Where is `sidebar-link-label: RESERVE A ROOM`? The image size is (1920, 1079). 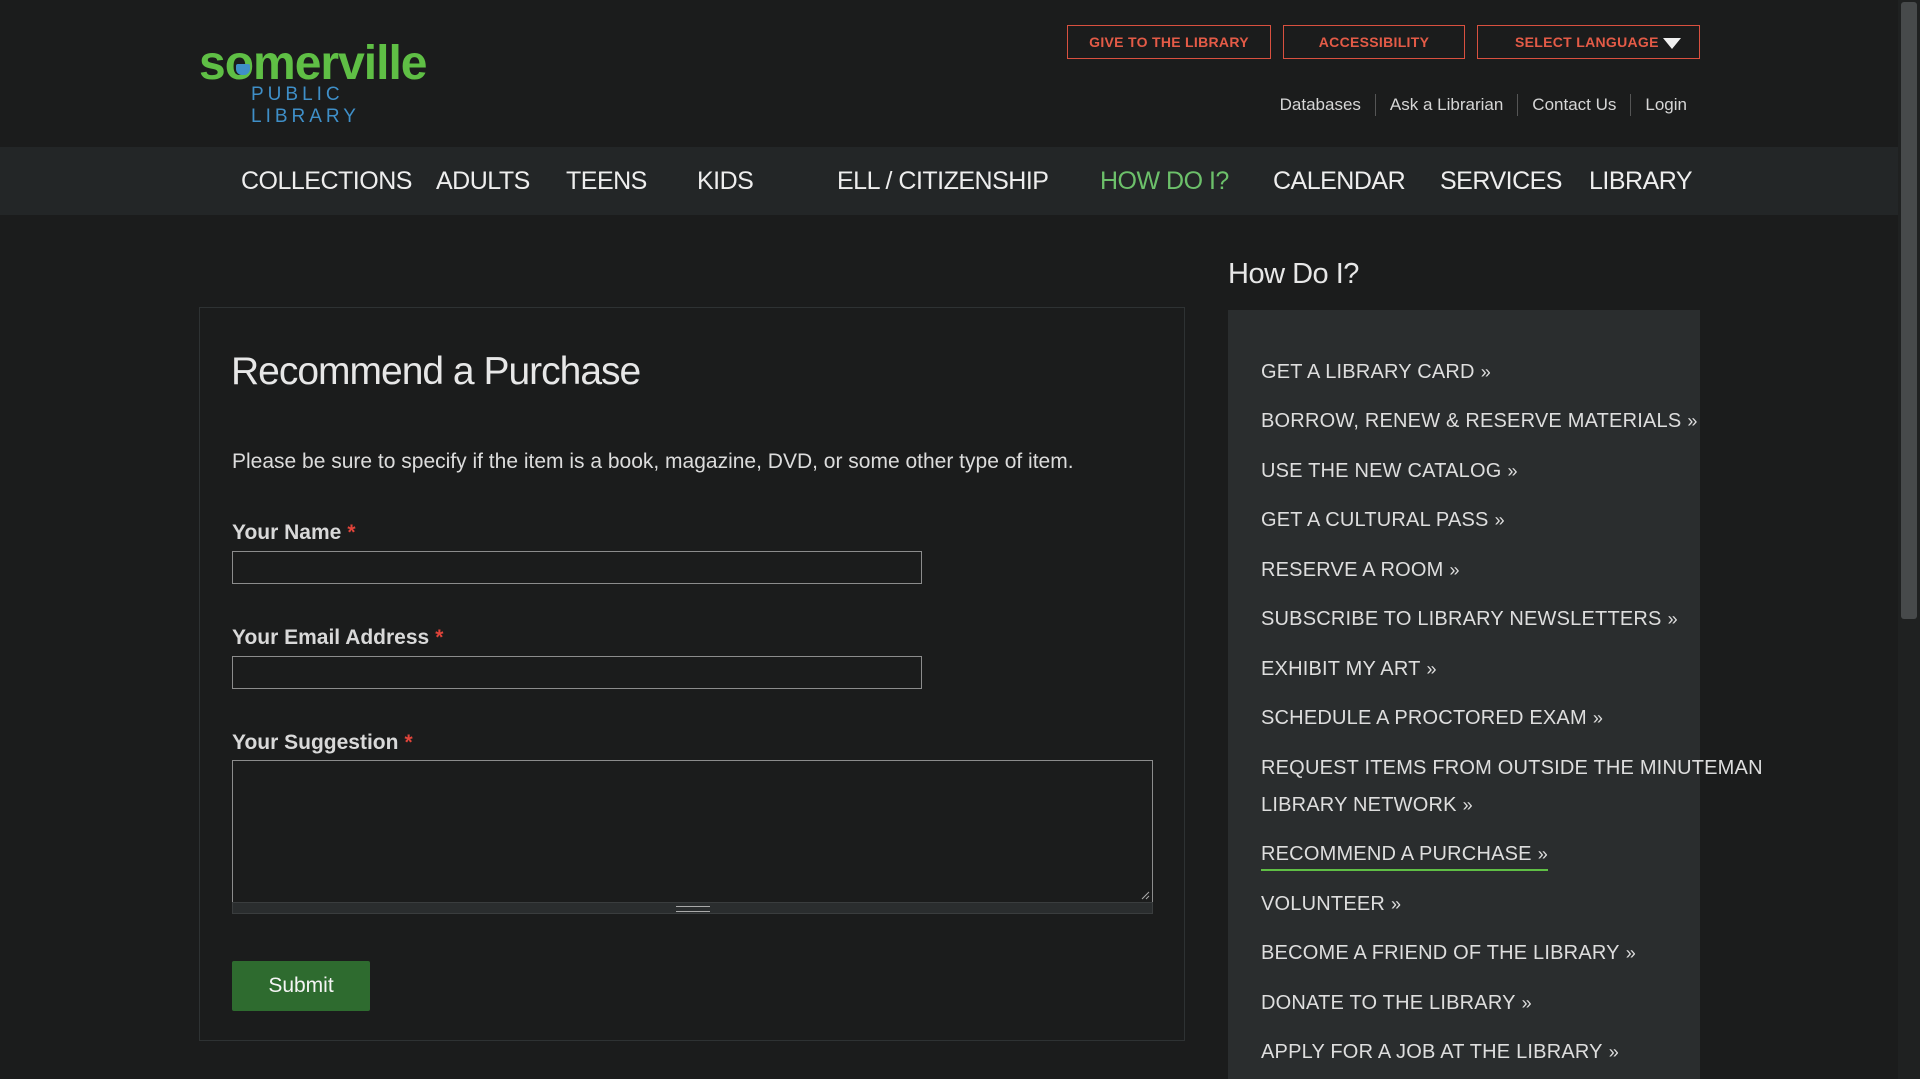 sidebar-link-label: RESERVE A ROOM is located at coordinates (1352, 570).